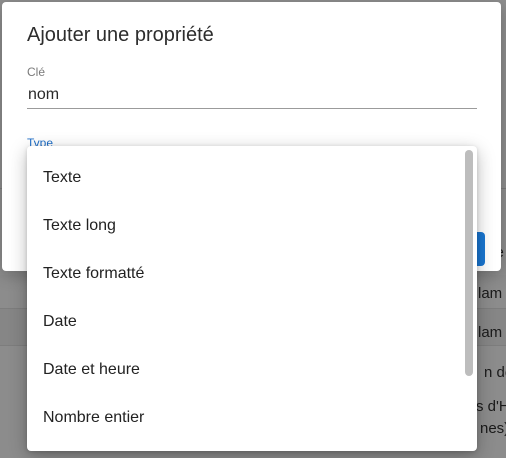 This screenshot has width=506, height=458. What do you see at coordinates (245, 418) in the screenshot?
I see `menu-item-nombre-entier: Nombre entier` at bounding box center [245, 418].